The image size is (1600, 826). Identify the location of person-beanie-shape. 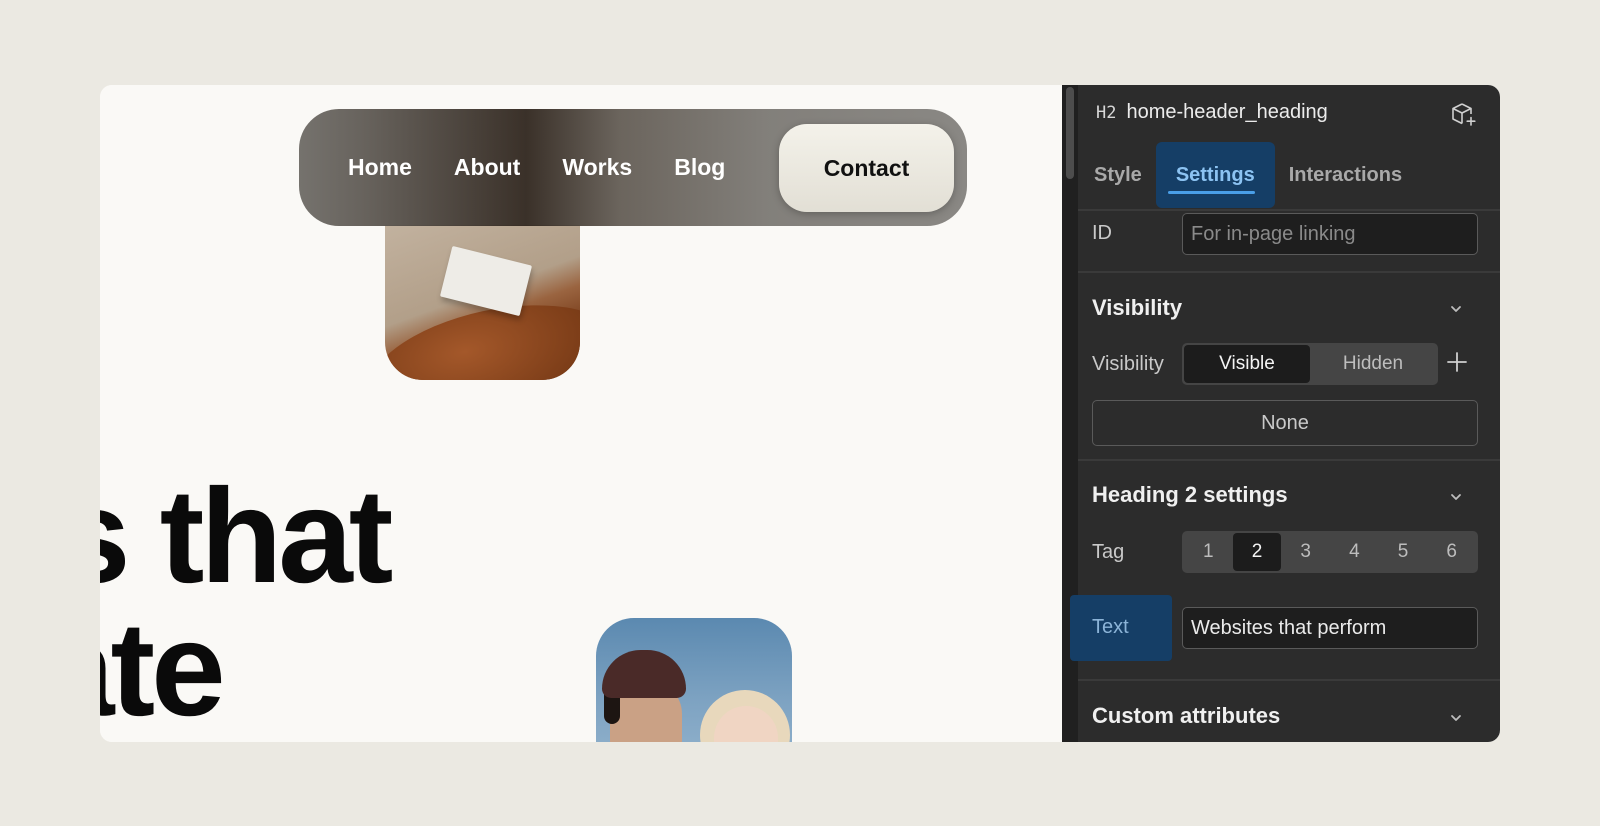
(644, 674).